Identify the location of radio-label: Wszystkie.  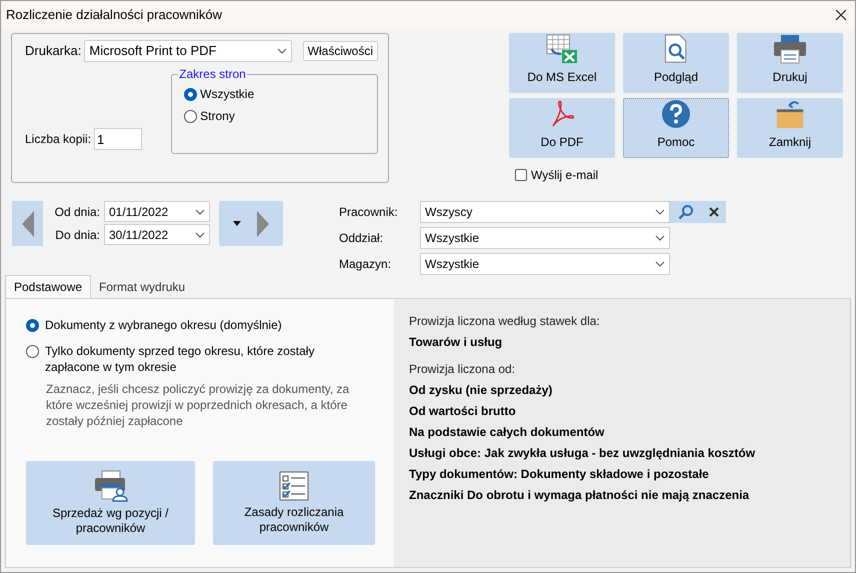
(227, 94).